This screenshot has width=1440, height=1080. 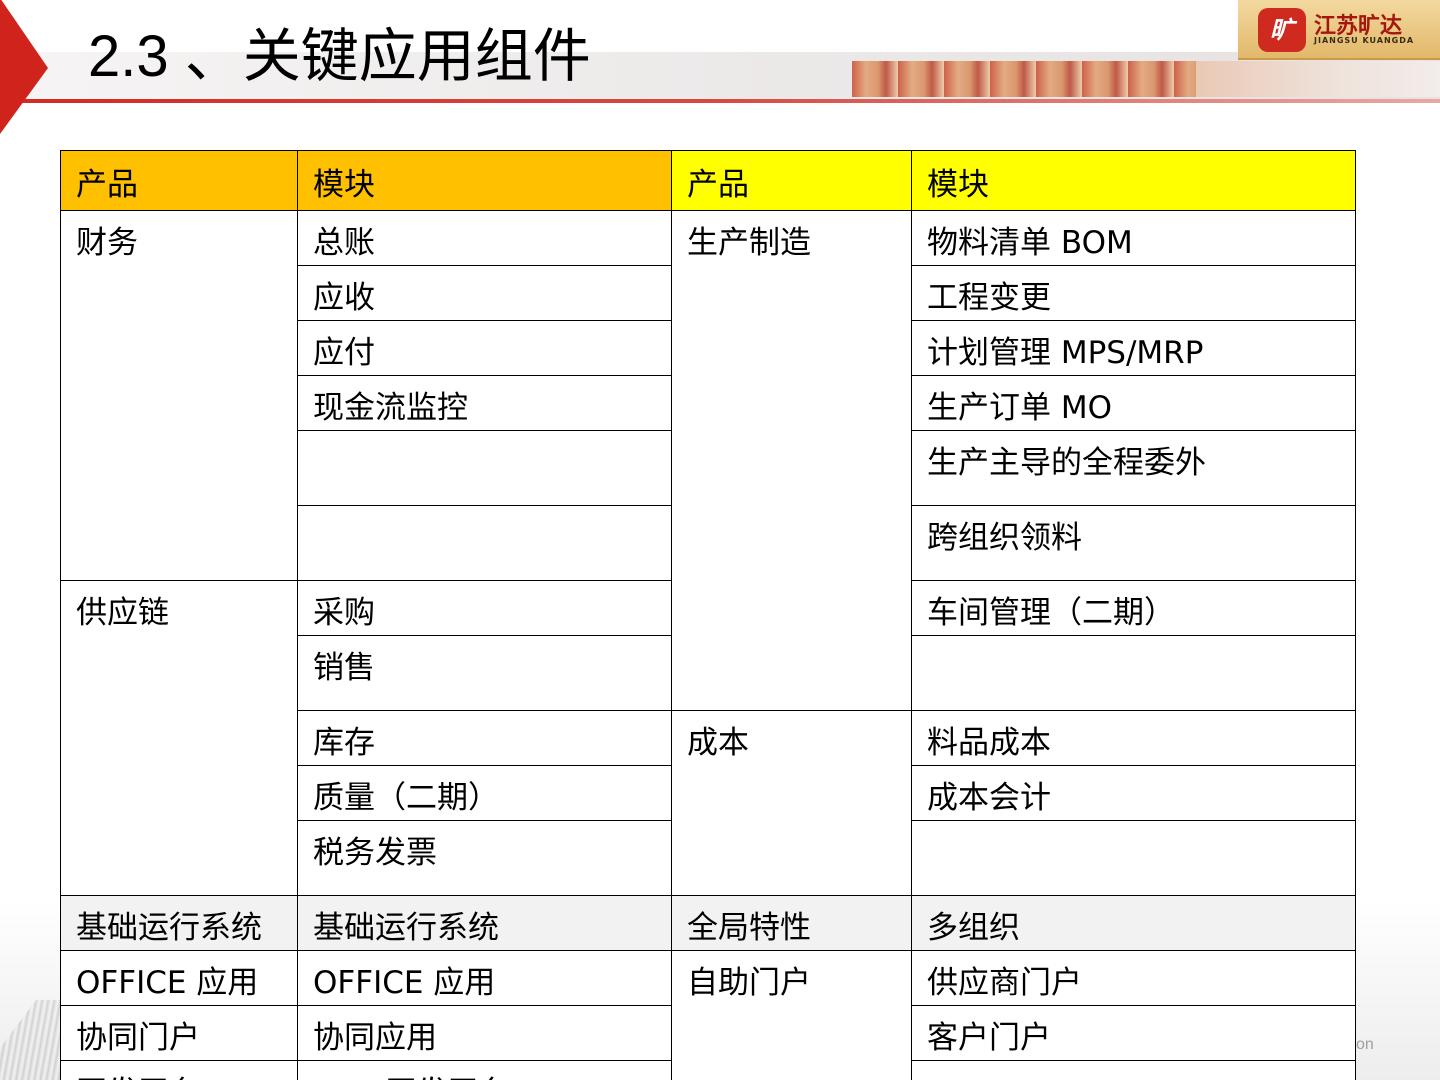 What do you see at coordinates (1133, 348) in the screenshot?
I see `table-cell-module: 计划管理 MPS/MRP` at bounding box center [1133, 348].